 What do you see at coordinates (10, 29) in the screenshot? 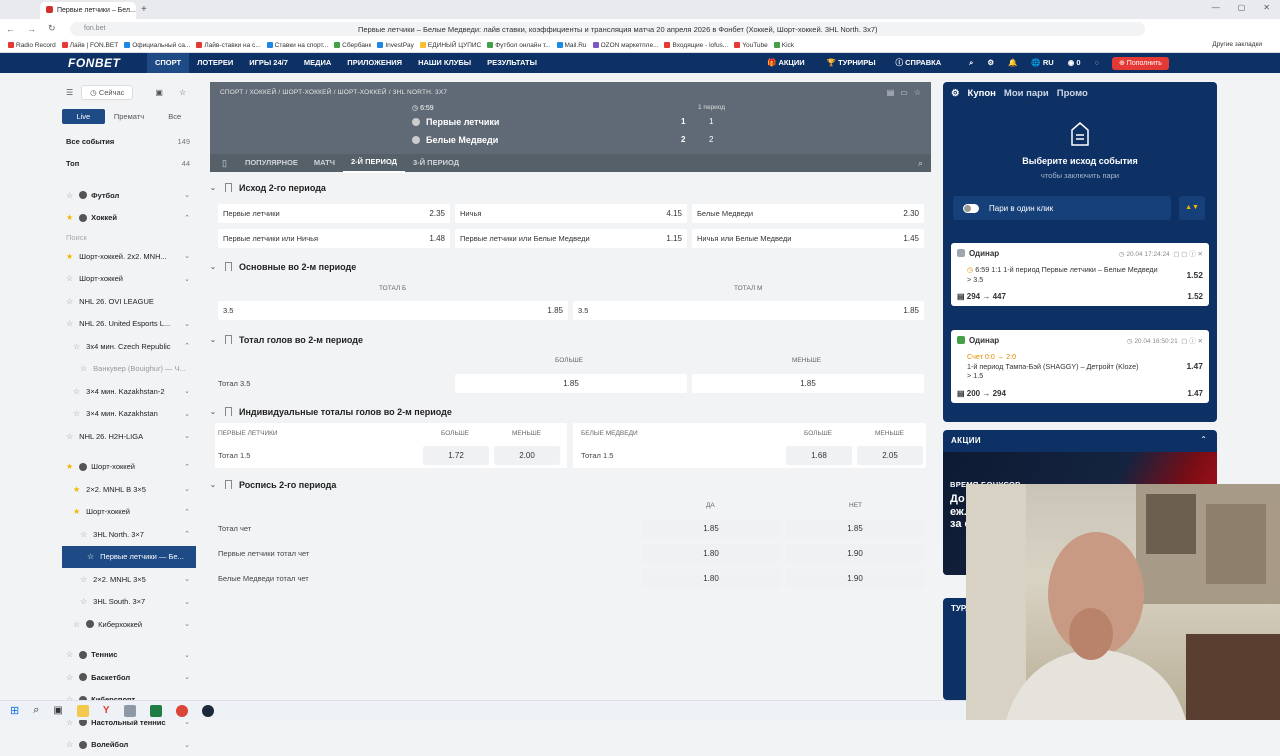
I see `back-icon: ←` at bounding box center [10, 29].